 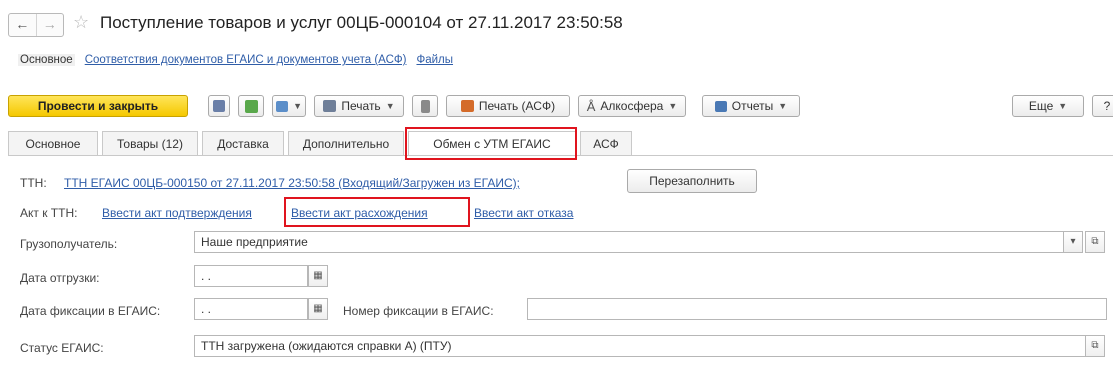 I want to click on hierarchy-icon, so click(x=282, y=106).